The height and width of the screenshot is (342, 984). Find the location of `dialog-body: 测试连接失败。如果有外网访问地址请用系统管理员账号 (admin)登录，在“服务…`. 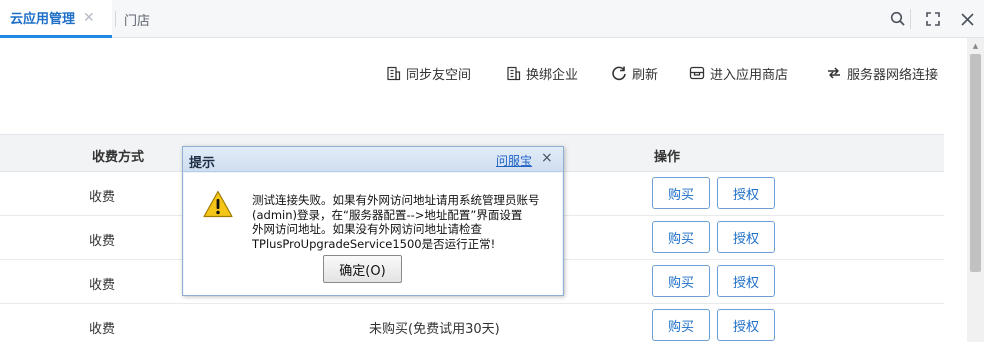

dialog-body: 测试连接失败。如果有外网访问地址请用系统管理员账号 (admin)登录，在“服务… is located at coordinates (373, 234).